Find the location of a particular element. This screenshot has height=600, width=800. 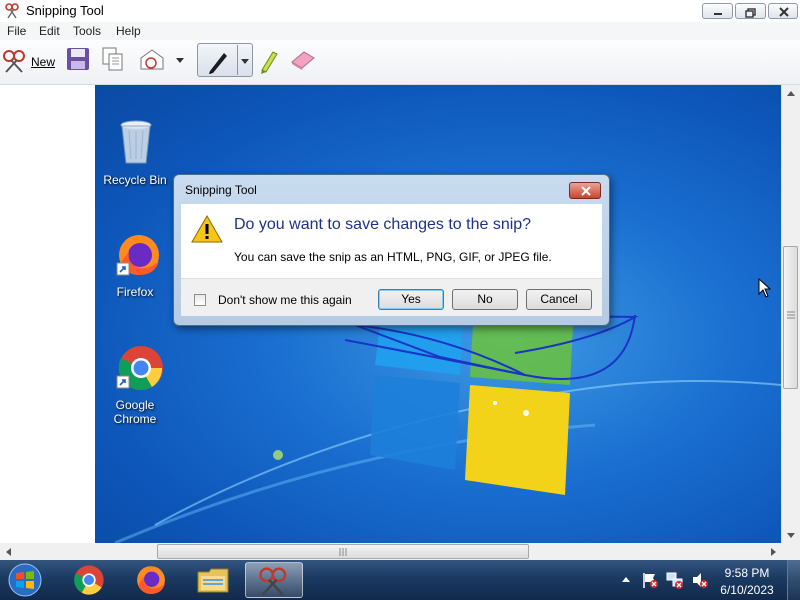

dialog-footer: Don't show me this again Yes No Cancel is located at coordinates (391, 297).